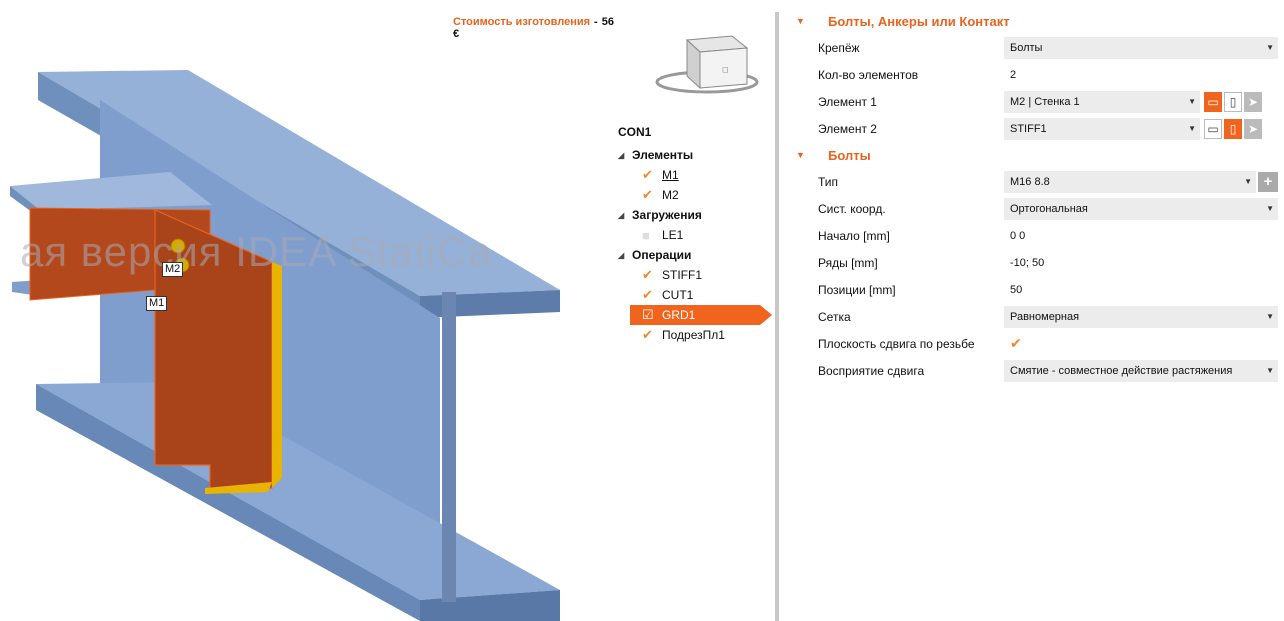  I want to click on count-label: Кол-во элементов, so click(868, 74).